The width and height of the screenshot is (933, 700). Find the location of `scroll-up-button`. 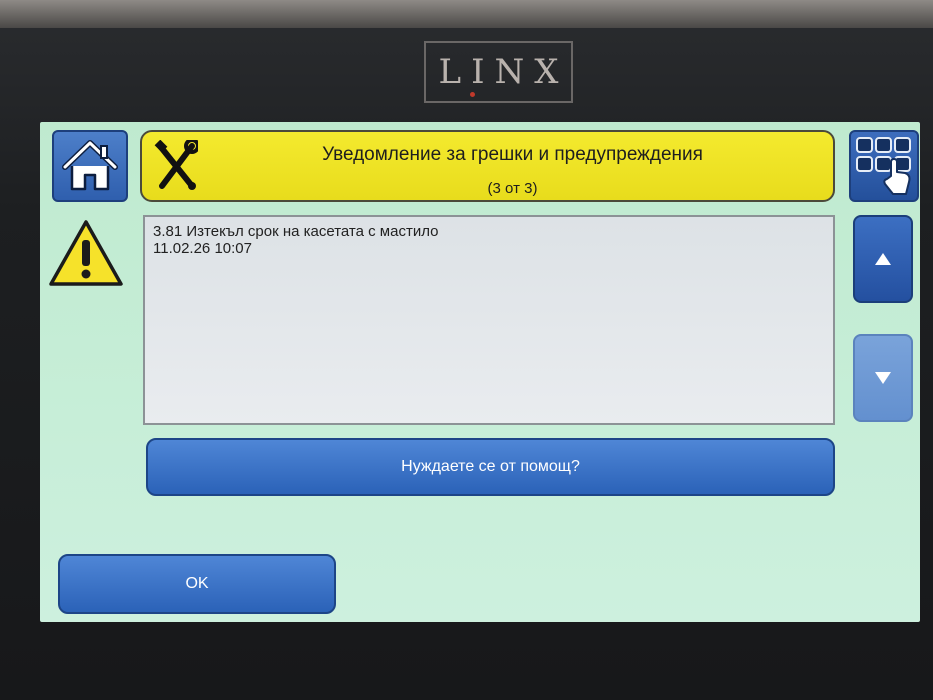

scroll-up-button is located at coordinates (883, 259).